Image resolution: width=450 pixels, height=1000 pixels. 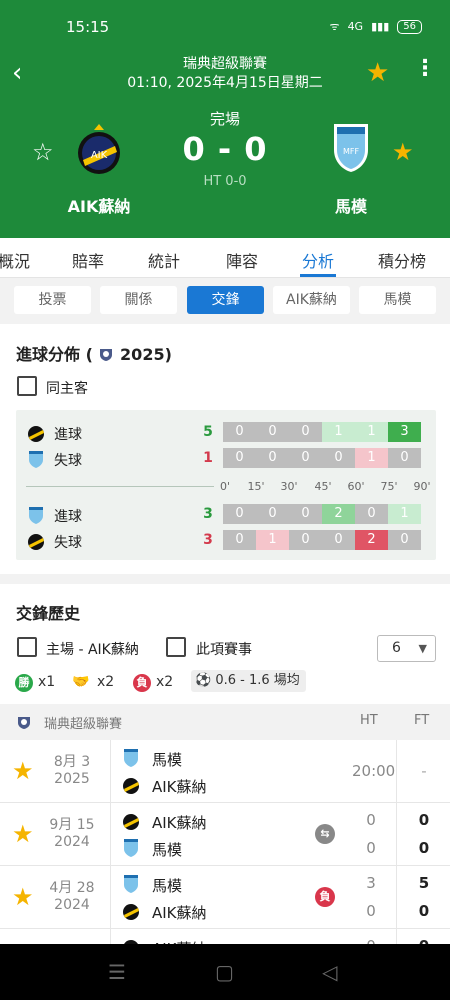 I want to click on win-count: x1, so click(x=47, y=682).